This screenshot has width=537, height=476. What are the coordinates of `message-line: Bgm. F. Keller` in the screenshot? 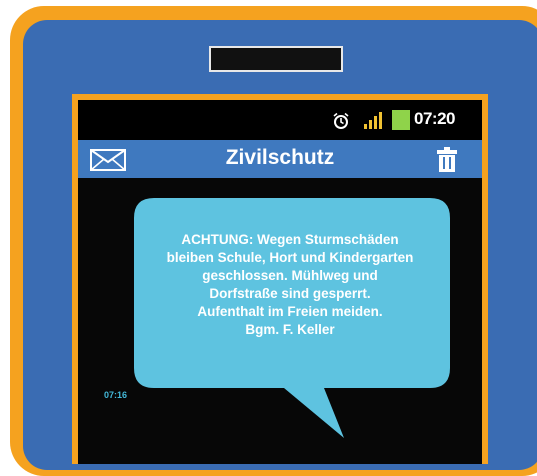 It's located at (290, 329).